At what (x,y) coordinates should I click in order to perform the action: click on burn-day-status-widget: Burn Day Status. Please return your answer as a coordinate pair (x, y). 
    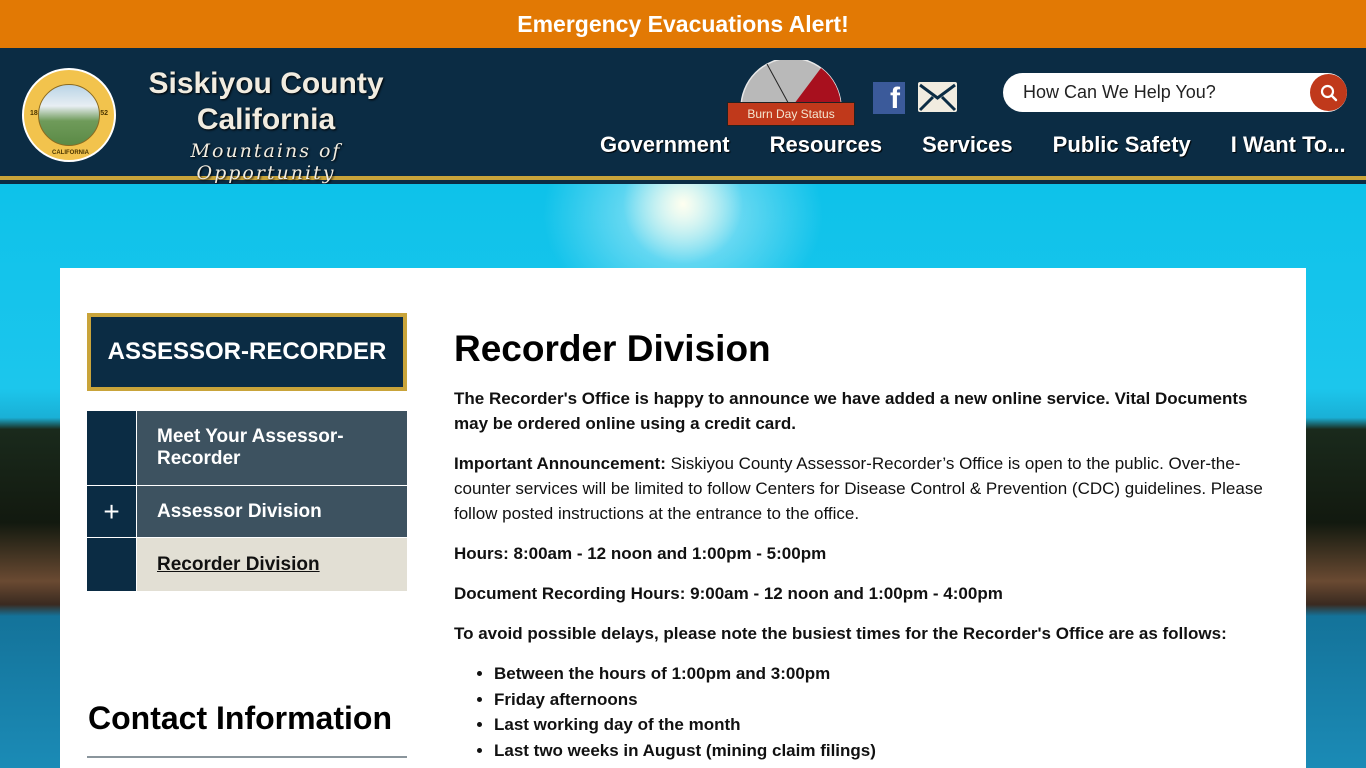
    Looking at the image, I should click on (791, 91).